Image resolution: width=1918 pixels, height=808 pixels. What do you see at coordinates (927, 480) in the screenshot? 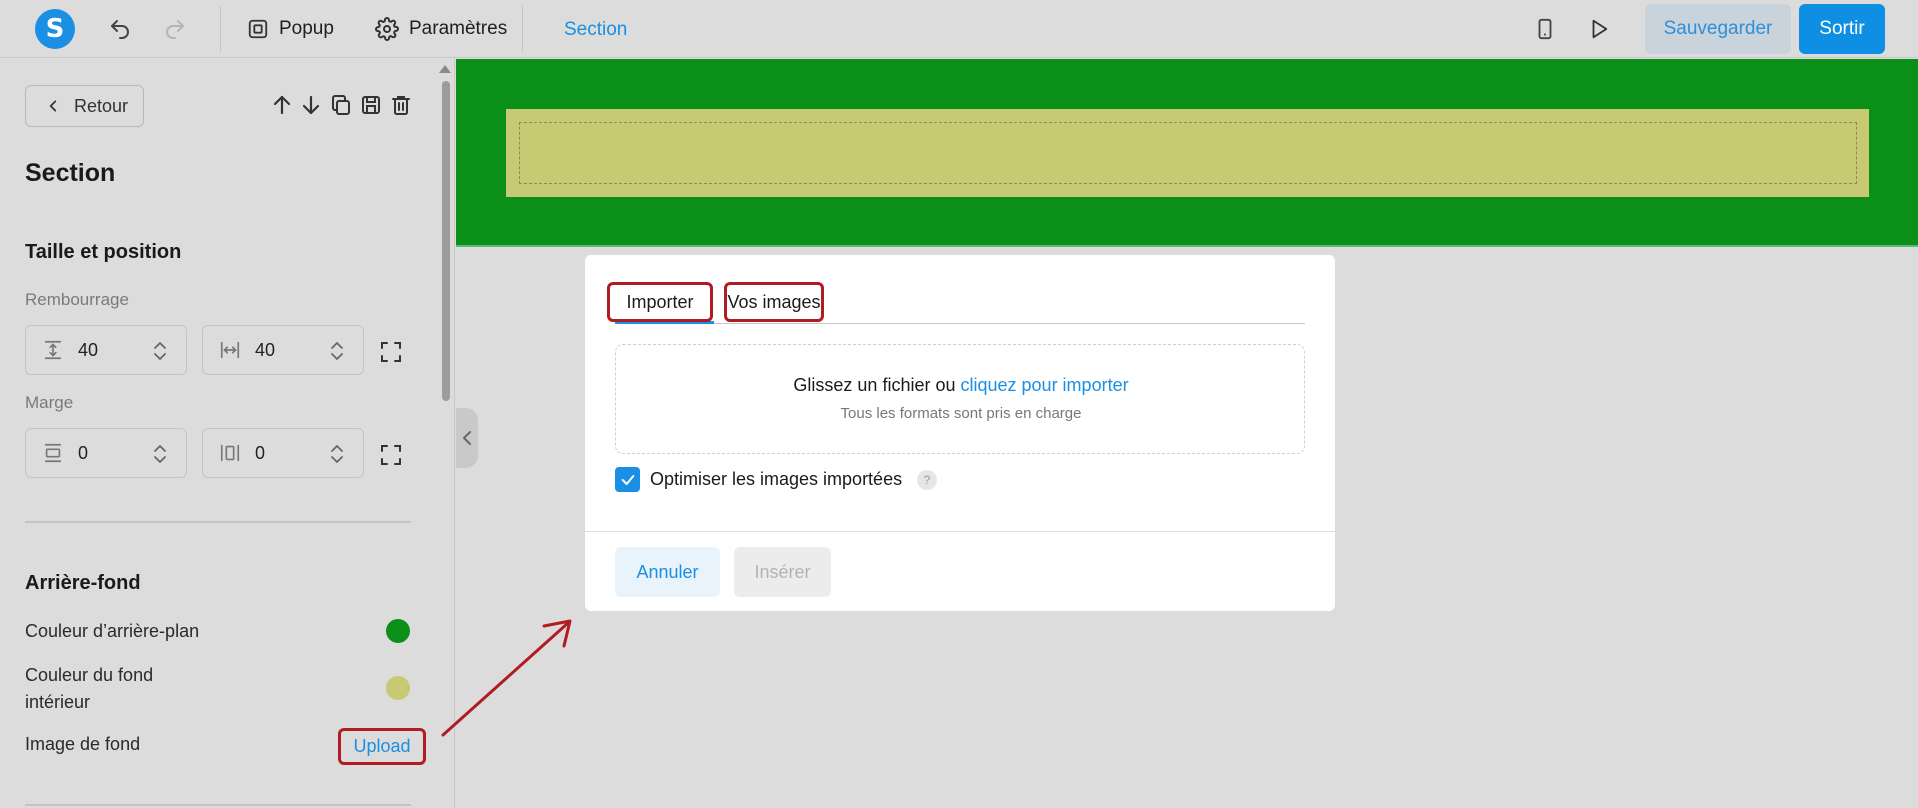
I see `help-icon: ?` at bounding box center [927, 480].